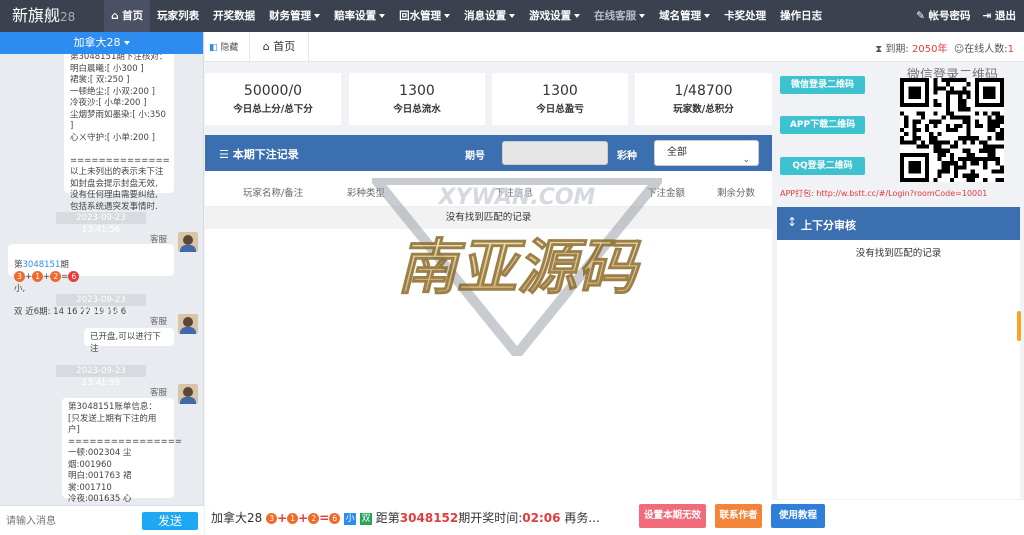 This screenshot has width=1024, height=535. I want to click on logout-link: ⇥ 退出, so click(999, 16).